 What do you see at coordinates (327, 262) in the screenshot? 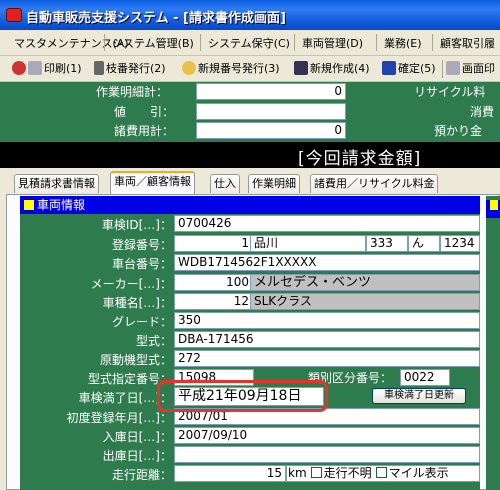
I see `chassis-number-field: WDB1714562F1XXXXX` at bounding box center [327, 262].